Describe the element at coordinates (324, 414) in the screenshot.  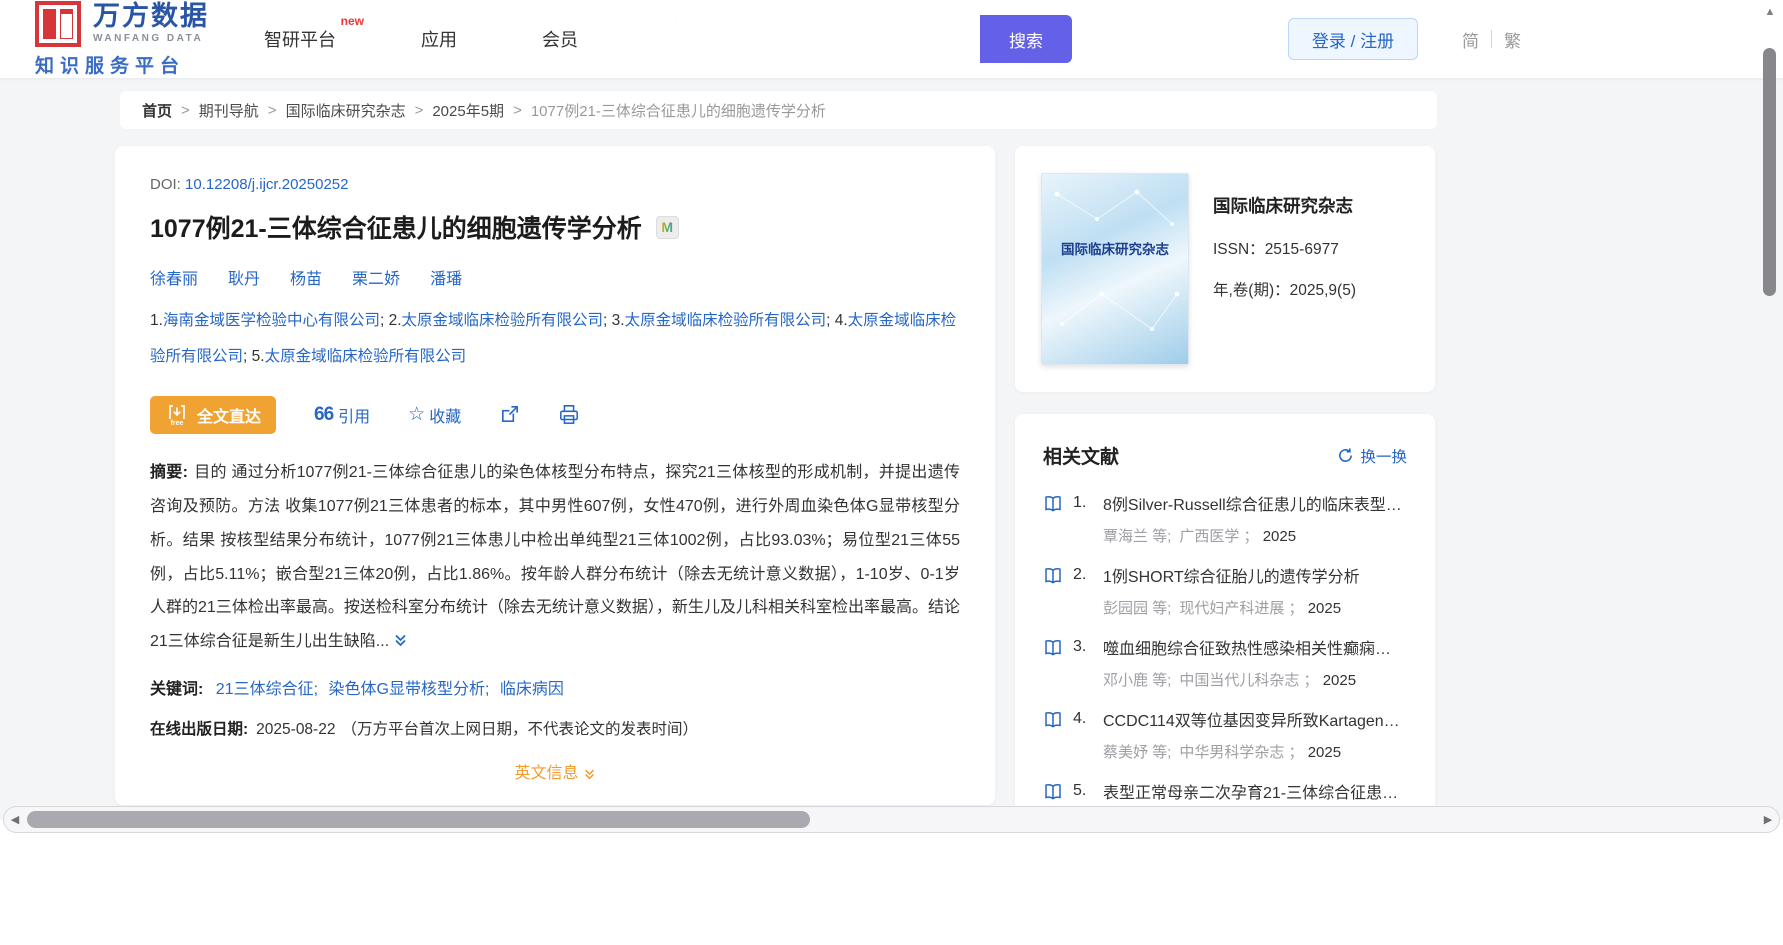
I see `quote-icon: 66` at that location.